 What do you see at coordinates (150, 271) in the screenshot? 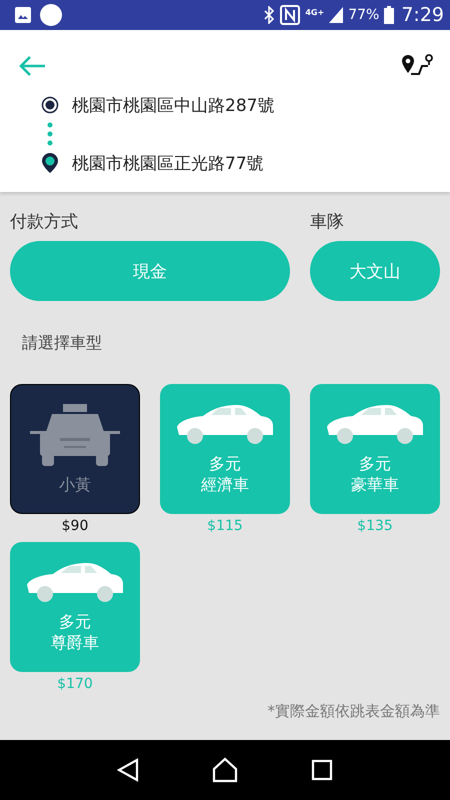
I see `payment-button: 現金` at bounding box center [150, 271].